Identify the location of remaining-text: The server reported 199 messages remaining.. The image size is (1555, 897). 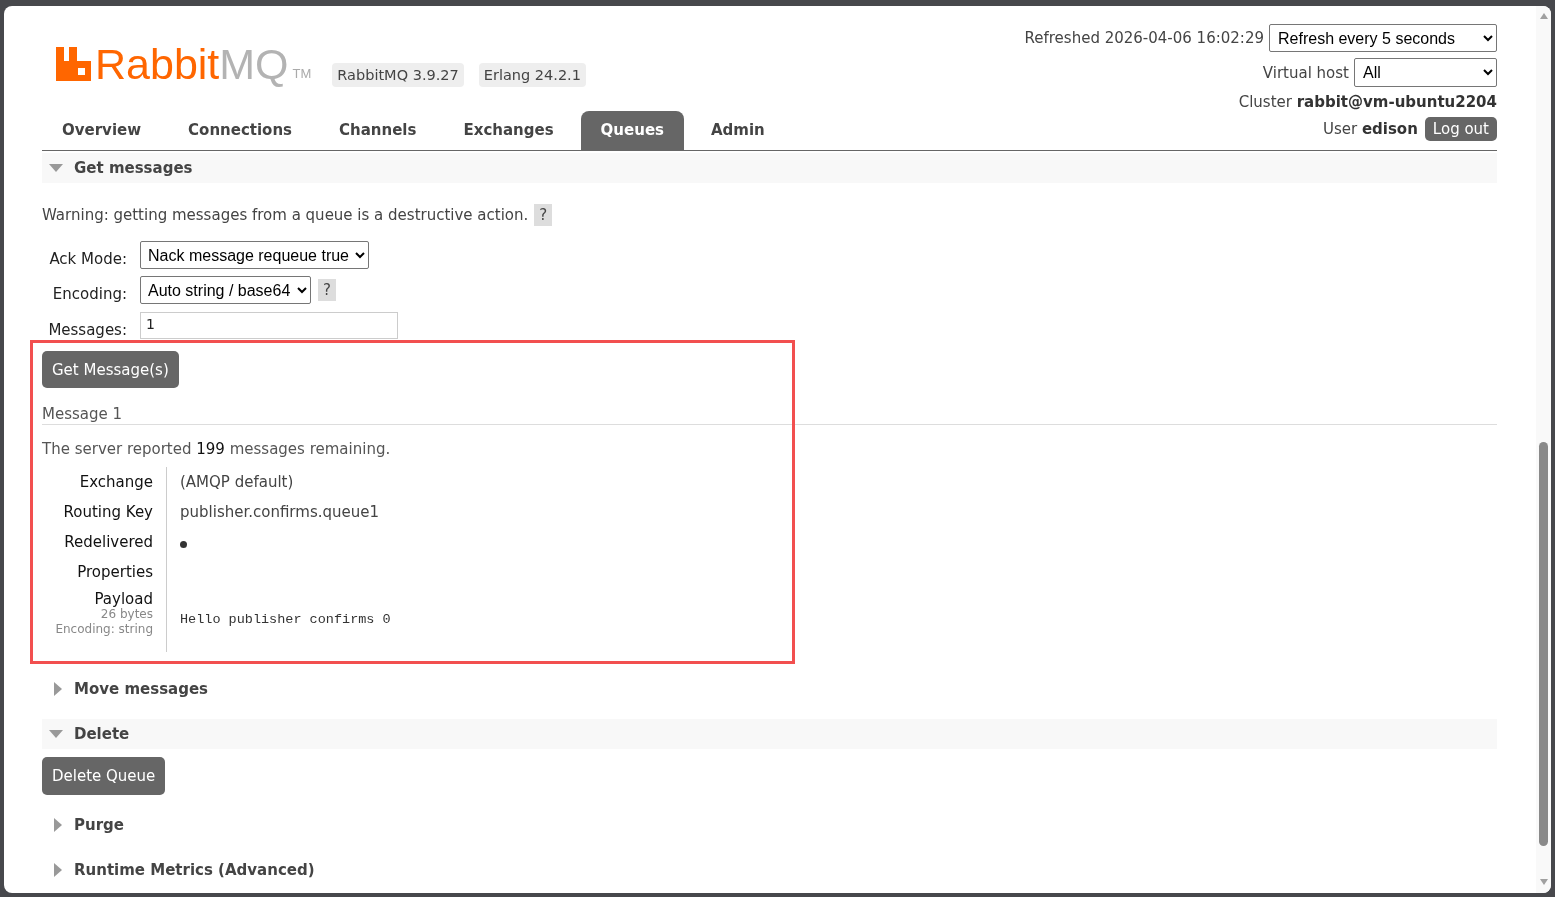
(217, 449).